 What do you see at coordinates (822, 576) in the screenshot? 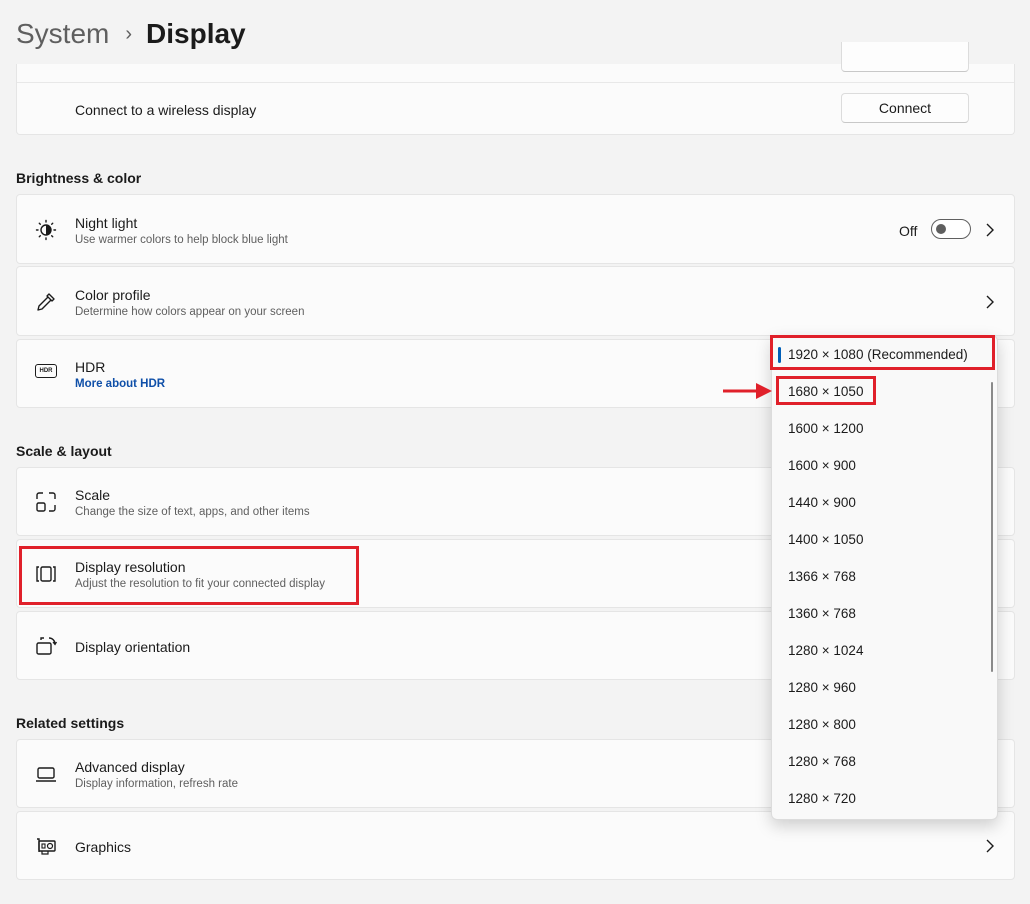
I see `resolution-option: 1366 × 768` at bounding box center [822, 576].